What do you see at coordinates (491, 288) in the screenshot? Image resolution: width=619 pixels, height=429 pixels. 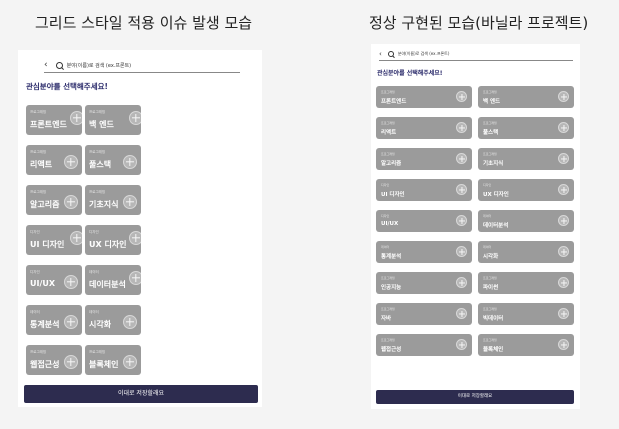 I see `card-name: 파이썬` at bounding box center [491, 288].